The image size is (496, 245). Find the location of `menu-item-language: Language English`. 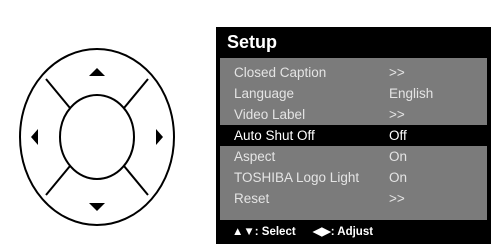

menu-item-language: Language English is located at coordinates (353, 93).